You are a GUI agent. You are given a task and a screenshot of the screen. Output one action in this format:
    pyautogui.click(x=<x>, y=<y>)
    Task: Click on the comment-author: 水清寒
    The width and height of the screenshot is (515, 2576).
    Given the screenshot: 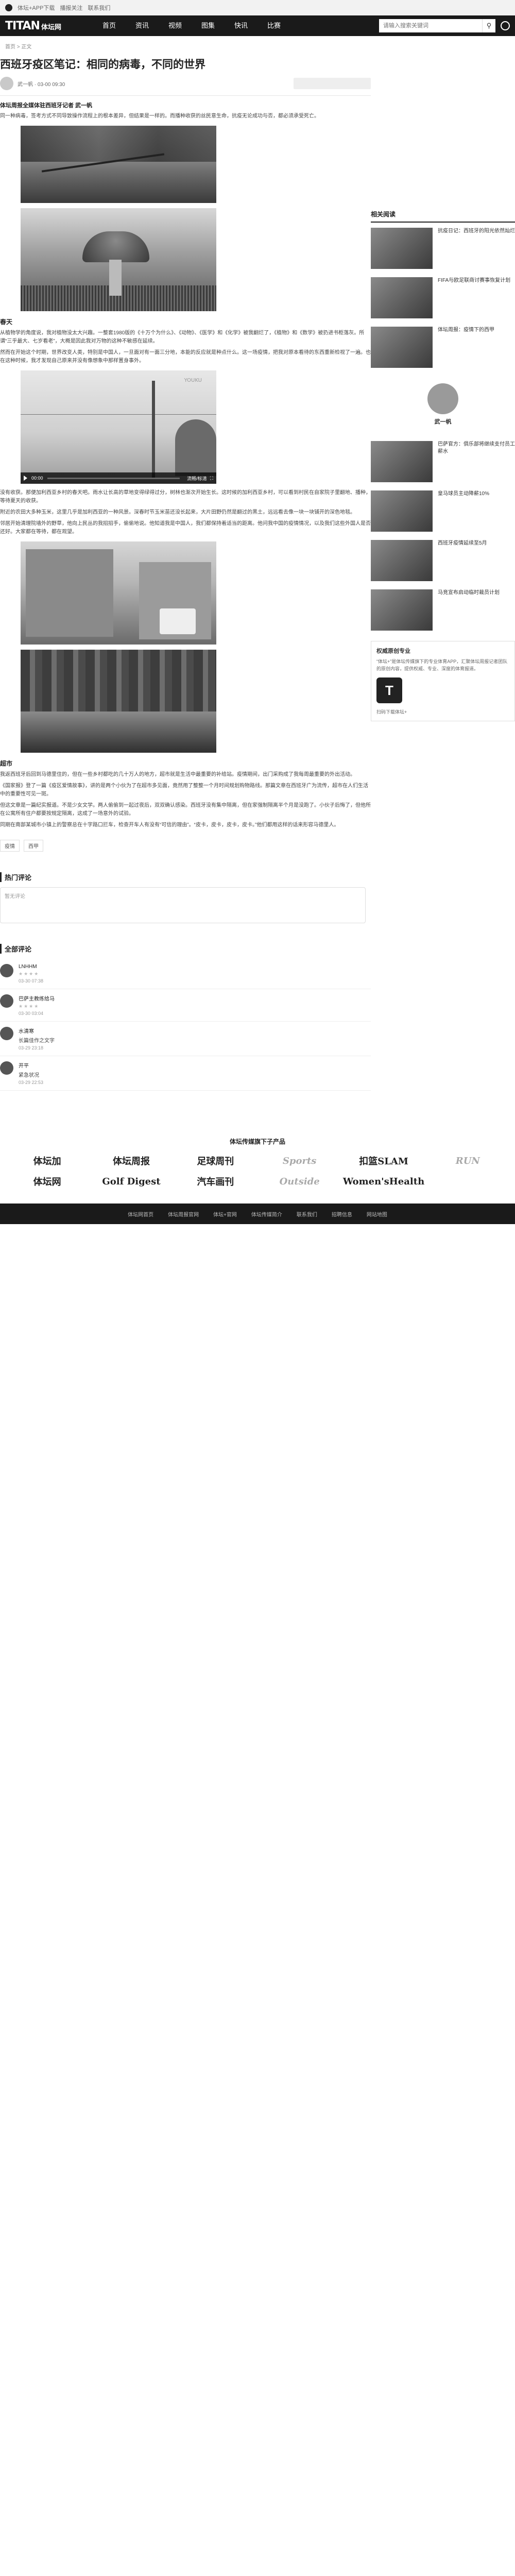 What is the action you would take?
    pyautogui.click(x=37, y=1031)
    